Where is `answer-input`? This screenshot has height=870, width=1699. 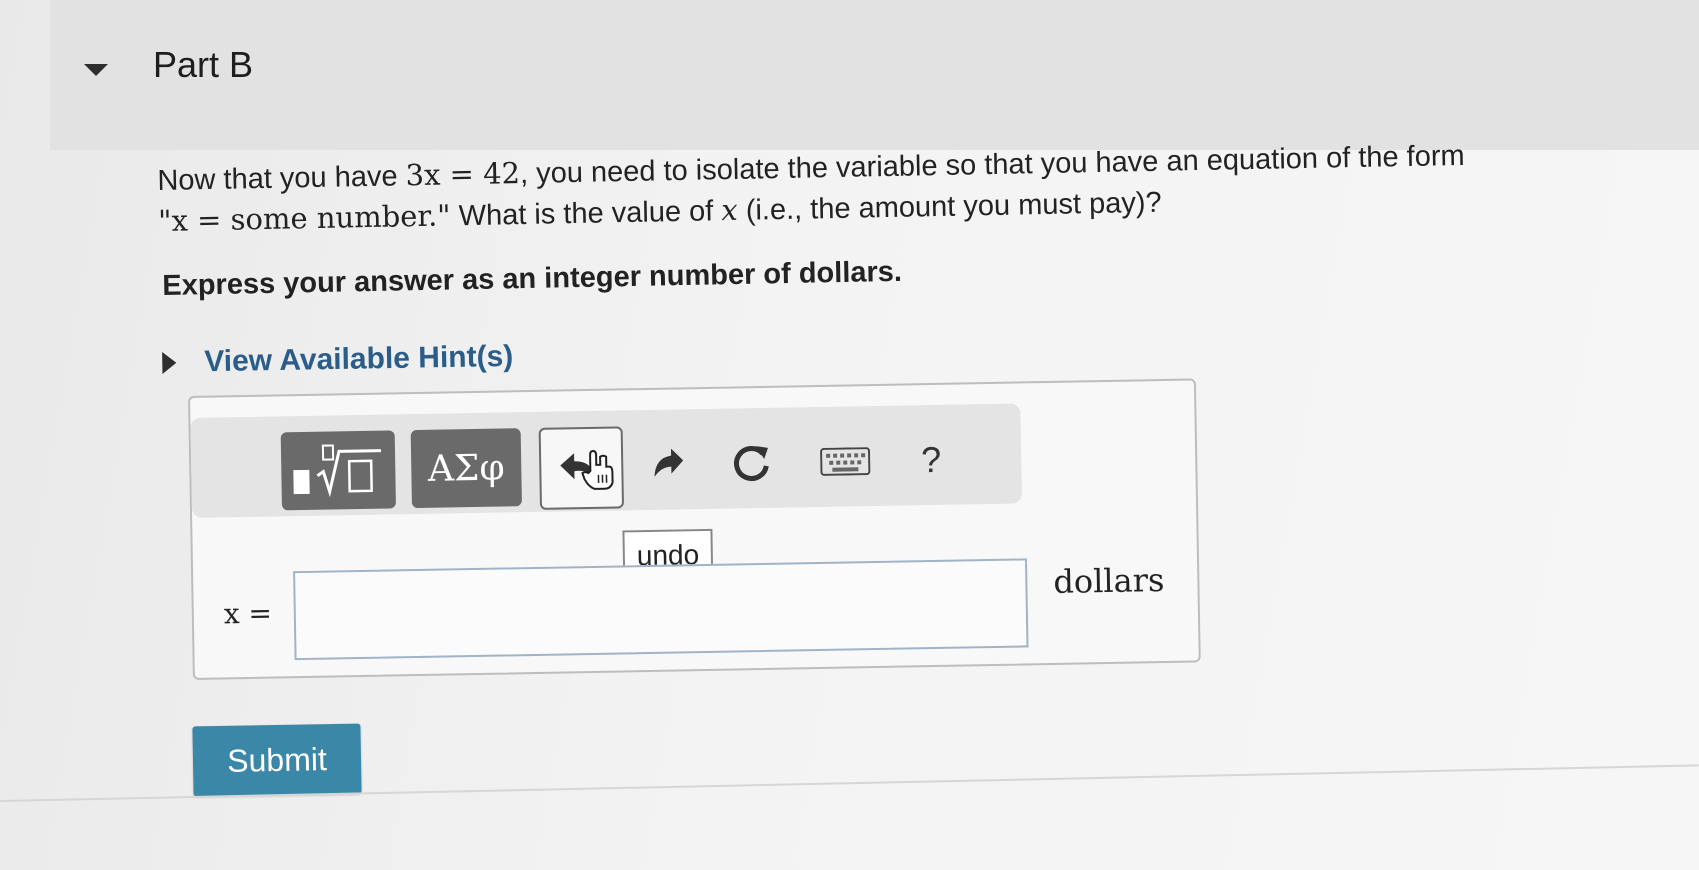
answer-input is located at coordinates (661, 609).